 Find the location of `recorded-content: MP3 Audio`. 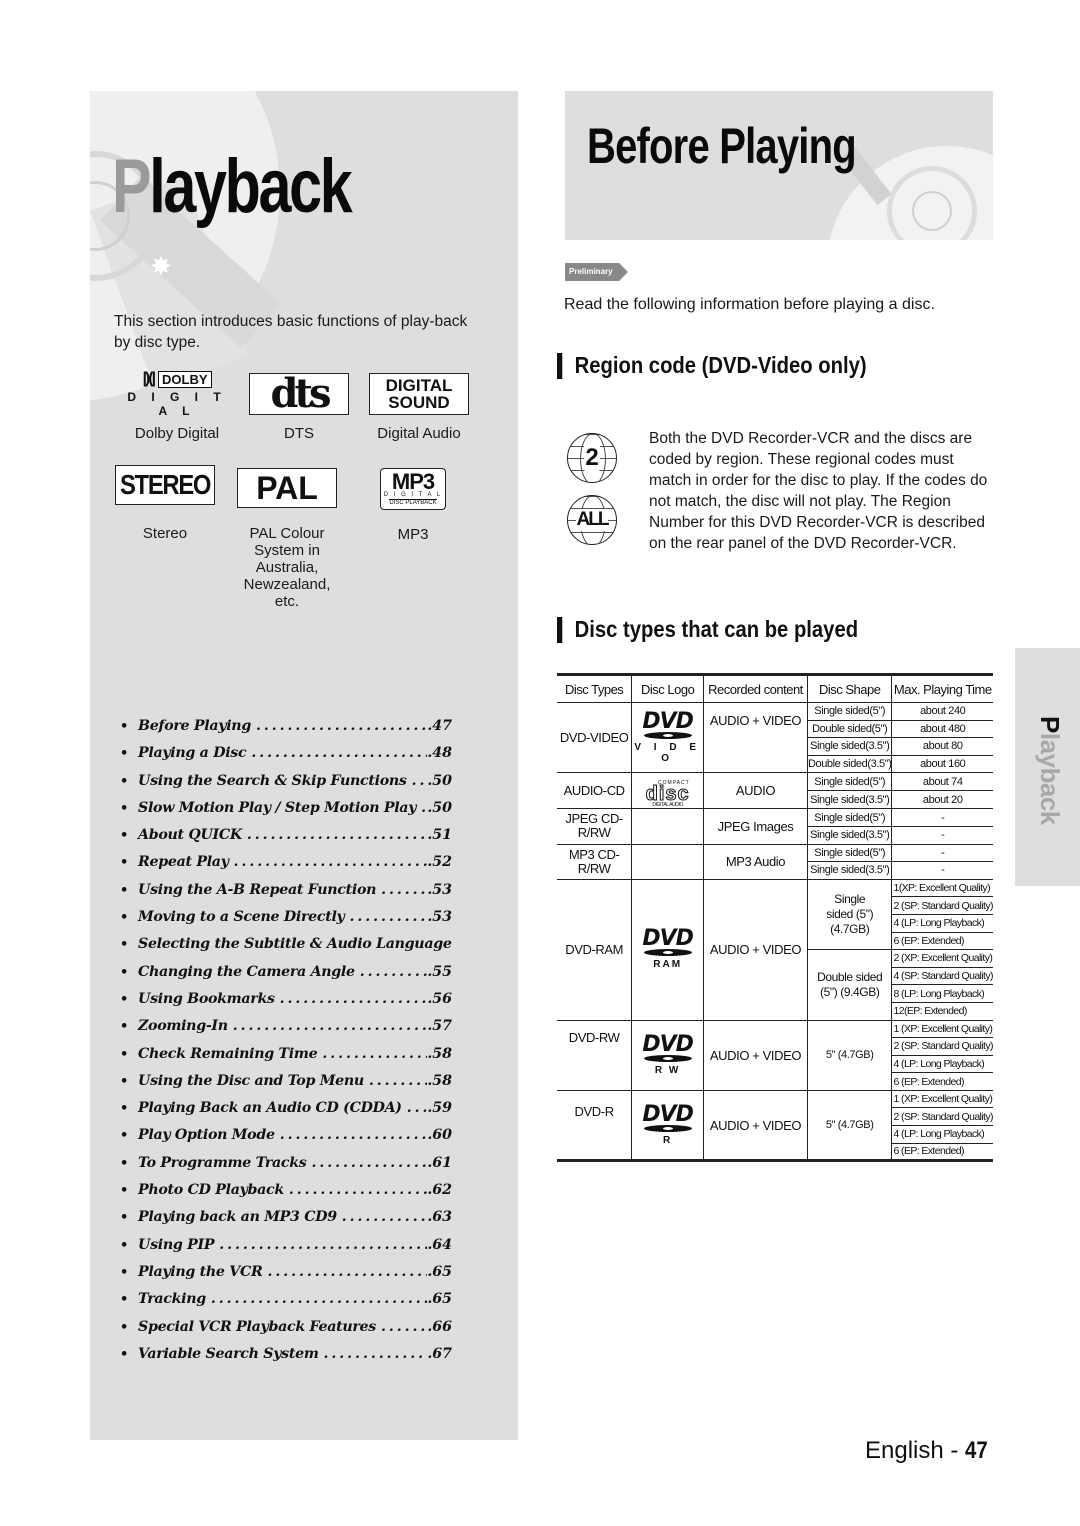

recorded-content: MP3 Audio is located at coordinates (755, 862).